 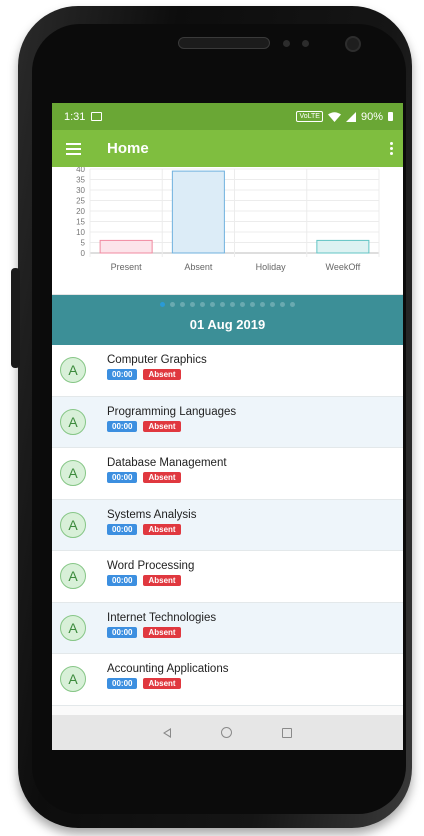 What do you see at coordinates (287, 732) in the screenshot?
I see `recent-apps-icon` at bounding box center [287, 732].